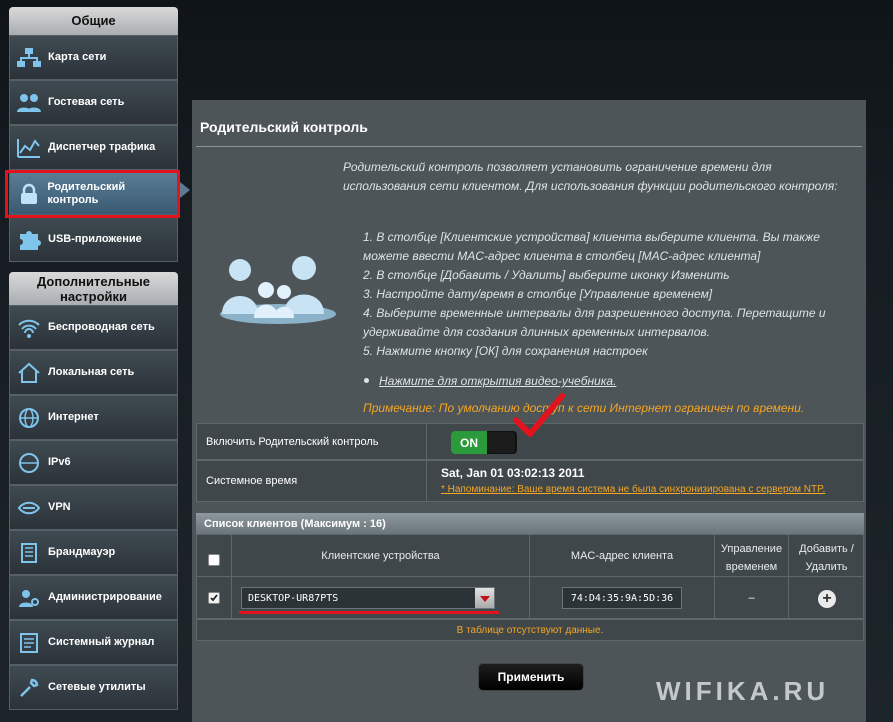 This screenshot has width=893, height=722. Describe the element at coordinates (214, 598) in the screenshot. I see `row-checkbox` at that location.